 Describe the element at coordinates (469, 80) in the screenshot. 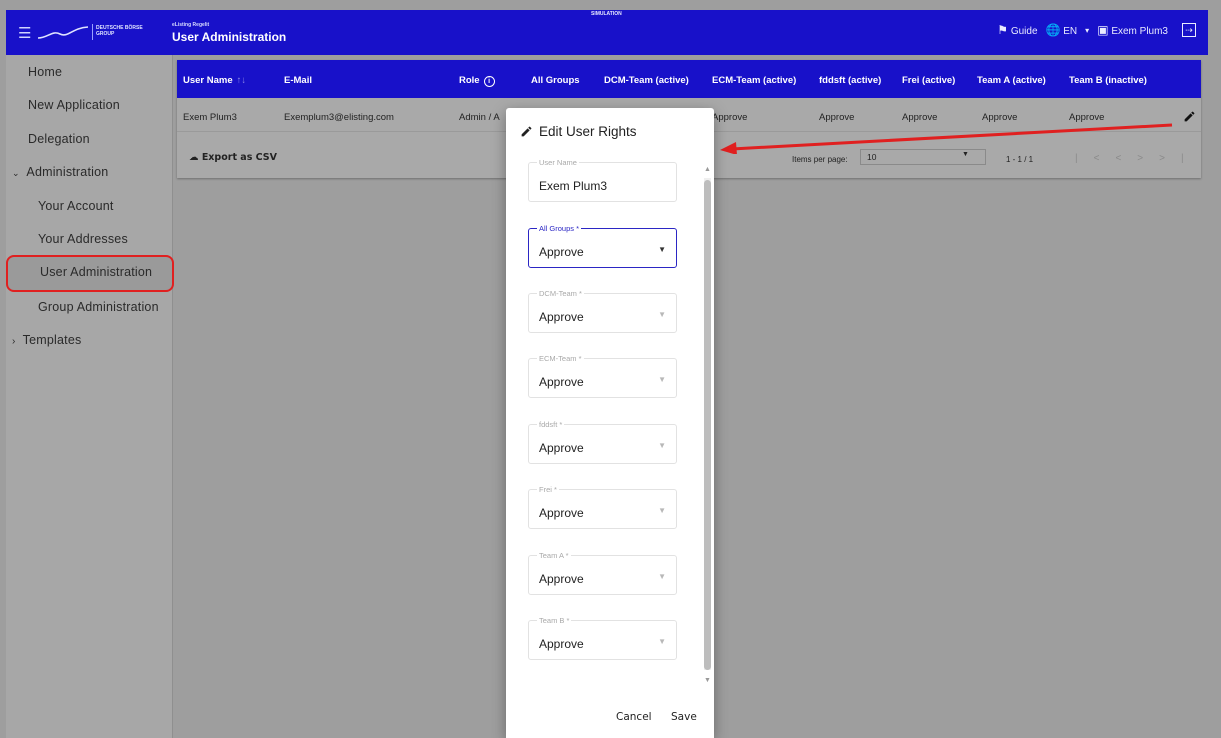

I see `column-label: Role` at that location.